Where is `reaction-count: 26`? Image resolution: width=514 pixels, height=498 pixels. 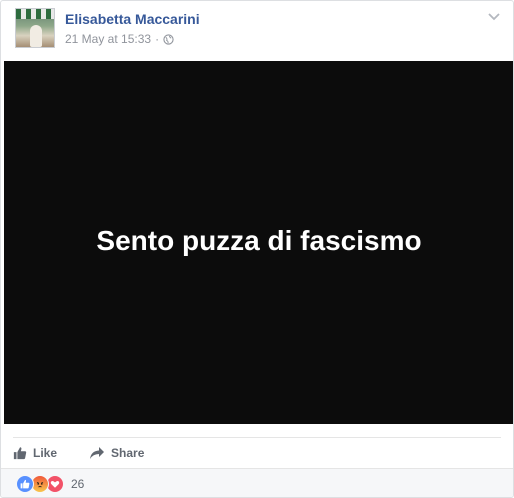
reaction-count: 26 is located at coordinates (77, 484).